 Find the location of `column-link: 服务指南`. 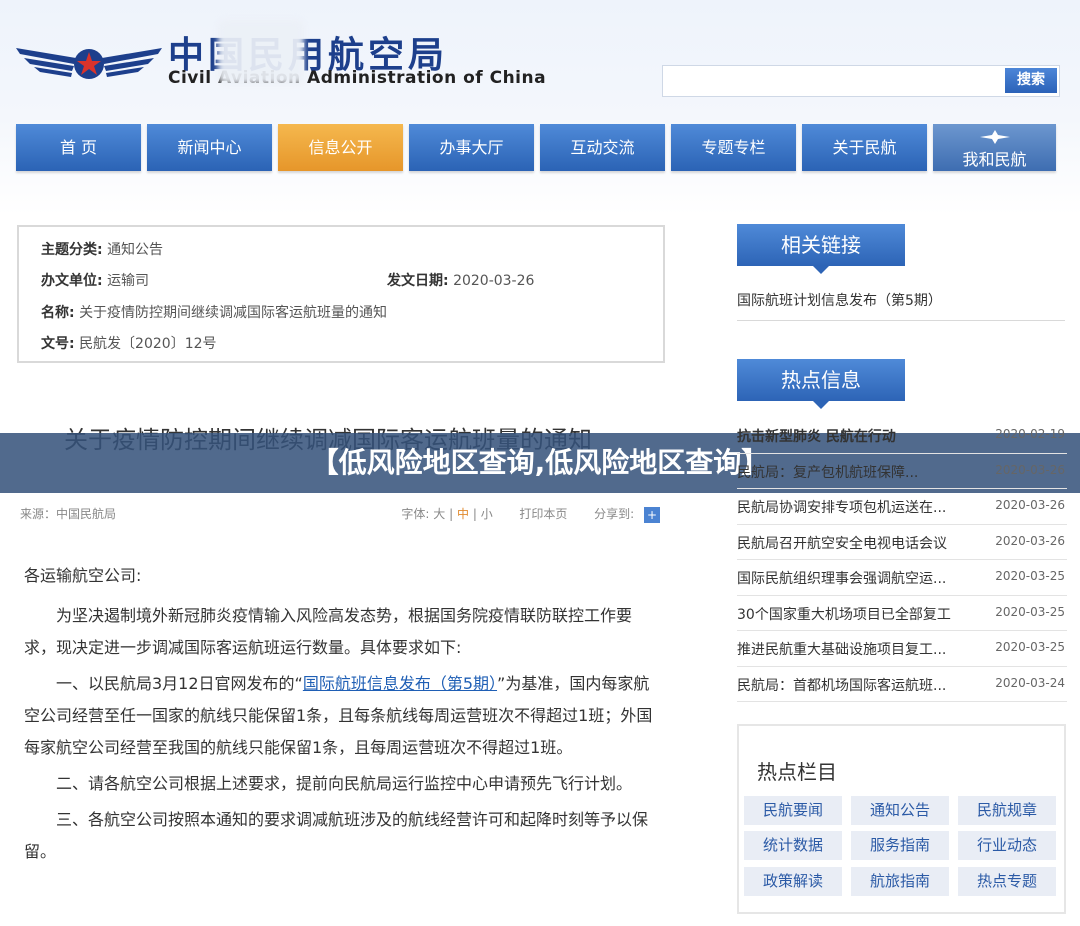

column-link: 服务指南 is located at coordinates (900, 845).